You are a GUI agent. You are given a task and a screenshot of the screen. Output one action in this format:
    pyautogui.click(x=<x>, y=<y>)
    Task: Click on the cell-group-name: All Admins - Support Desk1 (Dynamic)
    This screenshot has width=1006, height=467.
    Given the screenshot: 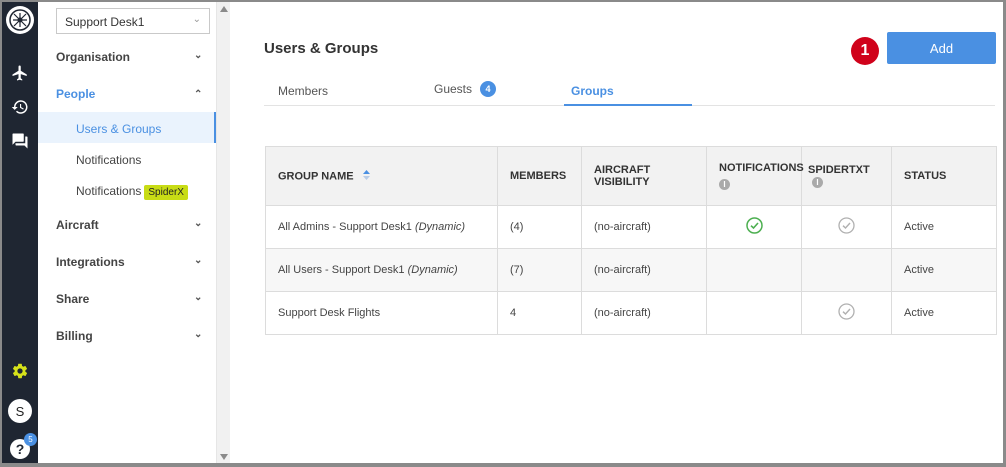 What is the action you would take?
    pyautogui.click(x=381, y=227)
    